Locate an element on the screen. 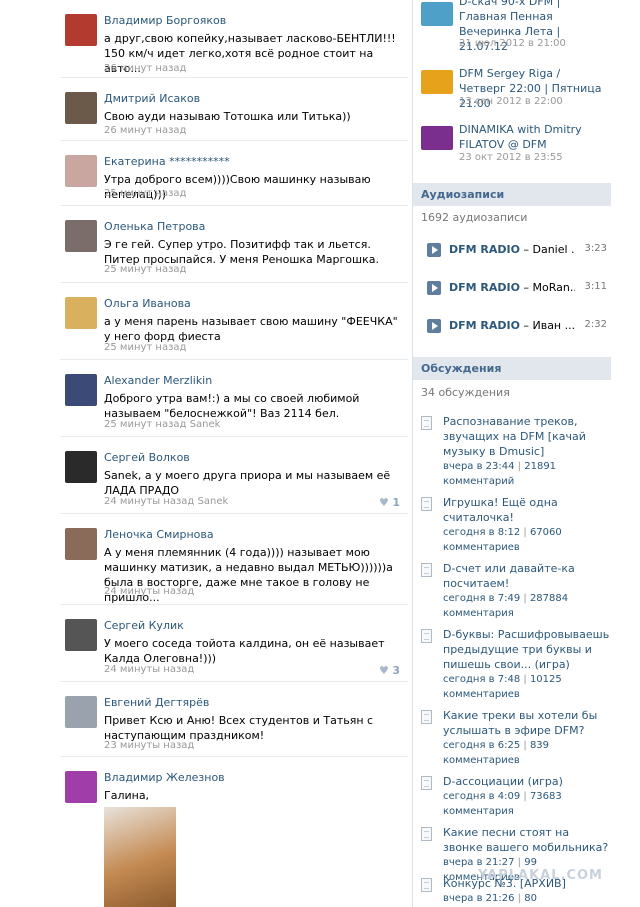 The image size is (640, 907). comment-date: 25 минут назад Sanek is located at coordinates (162, 424).